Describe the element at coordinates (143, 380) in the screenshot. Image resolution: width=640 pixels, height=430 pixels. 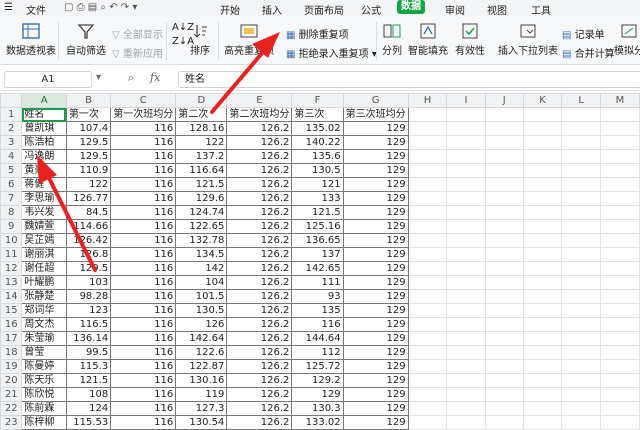
I see `cell-c20: 116` at that location.